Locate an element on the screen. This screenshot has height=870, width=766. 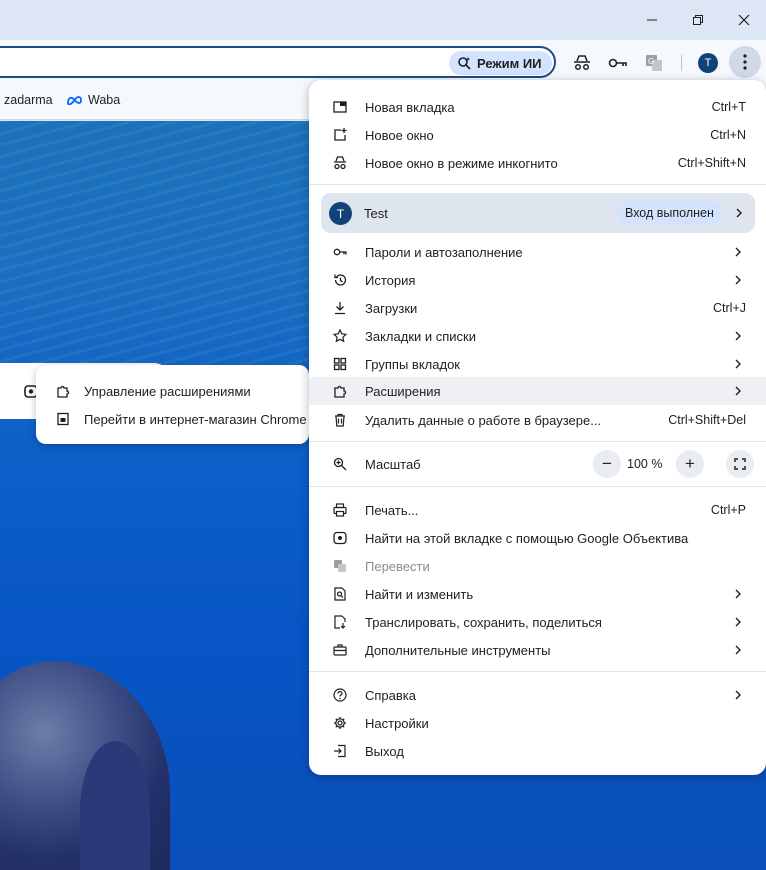
restore-button is located at coordinates (698, 20).